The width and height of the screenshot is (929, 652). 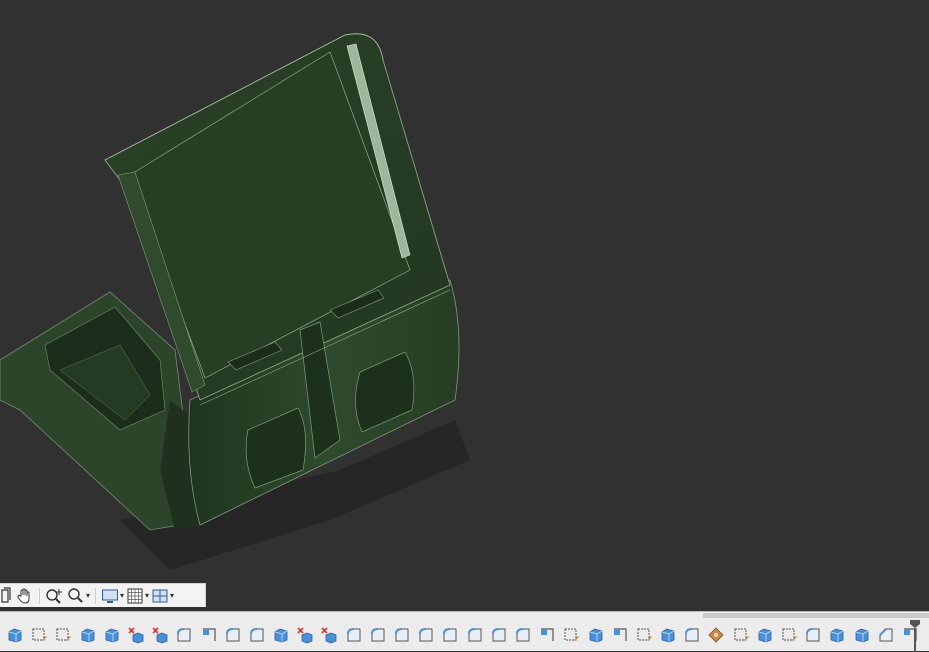 I want to click on timeline-items, so click(x=462, y=635).